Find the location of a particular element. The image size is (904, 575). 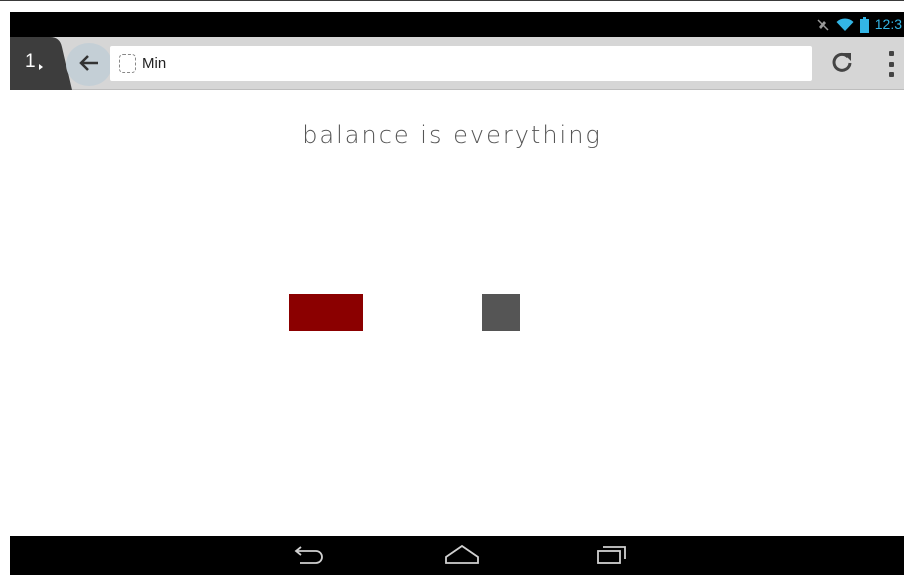

navigation-bar is located at coordinates (457, 555).